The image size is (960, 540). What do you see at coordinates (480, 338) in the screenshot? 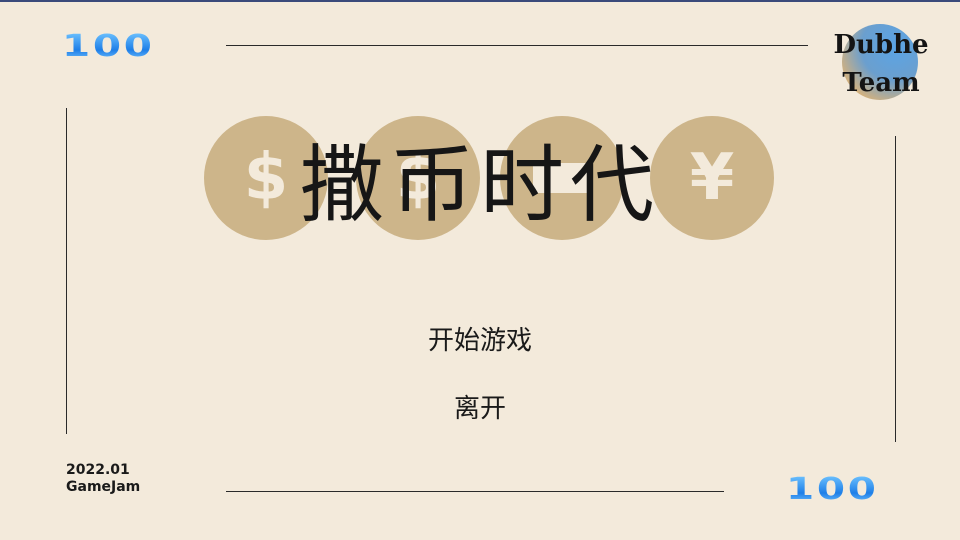
I see `start-game-button: 开始游戏` at bounding box center [480, 338].